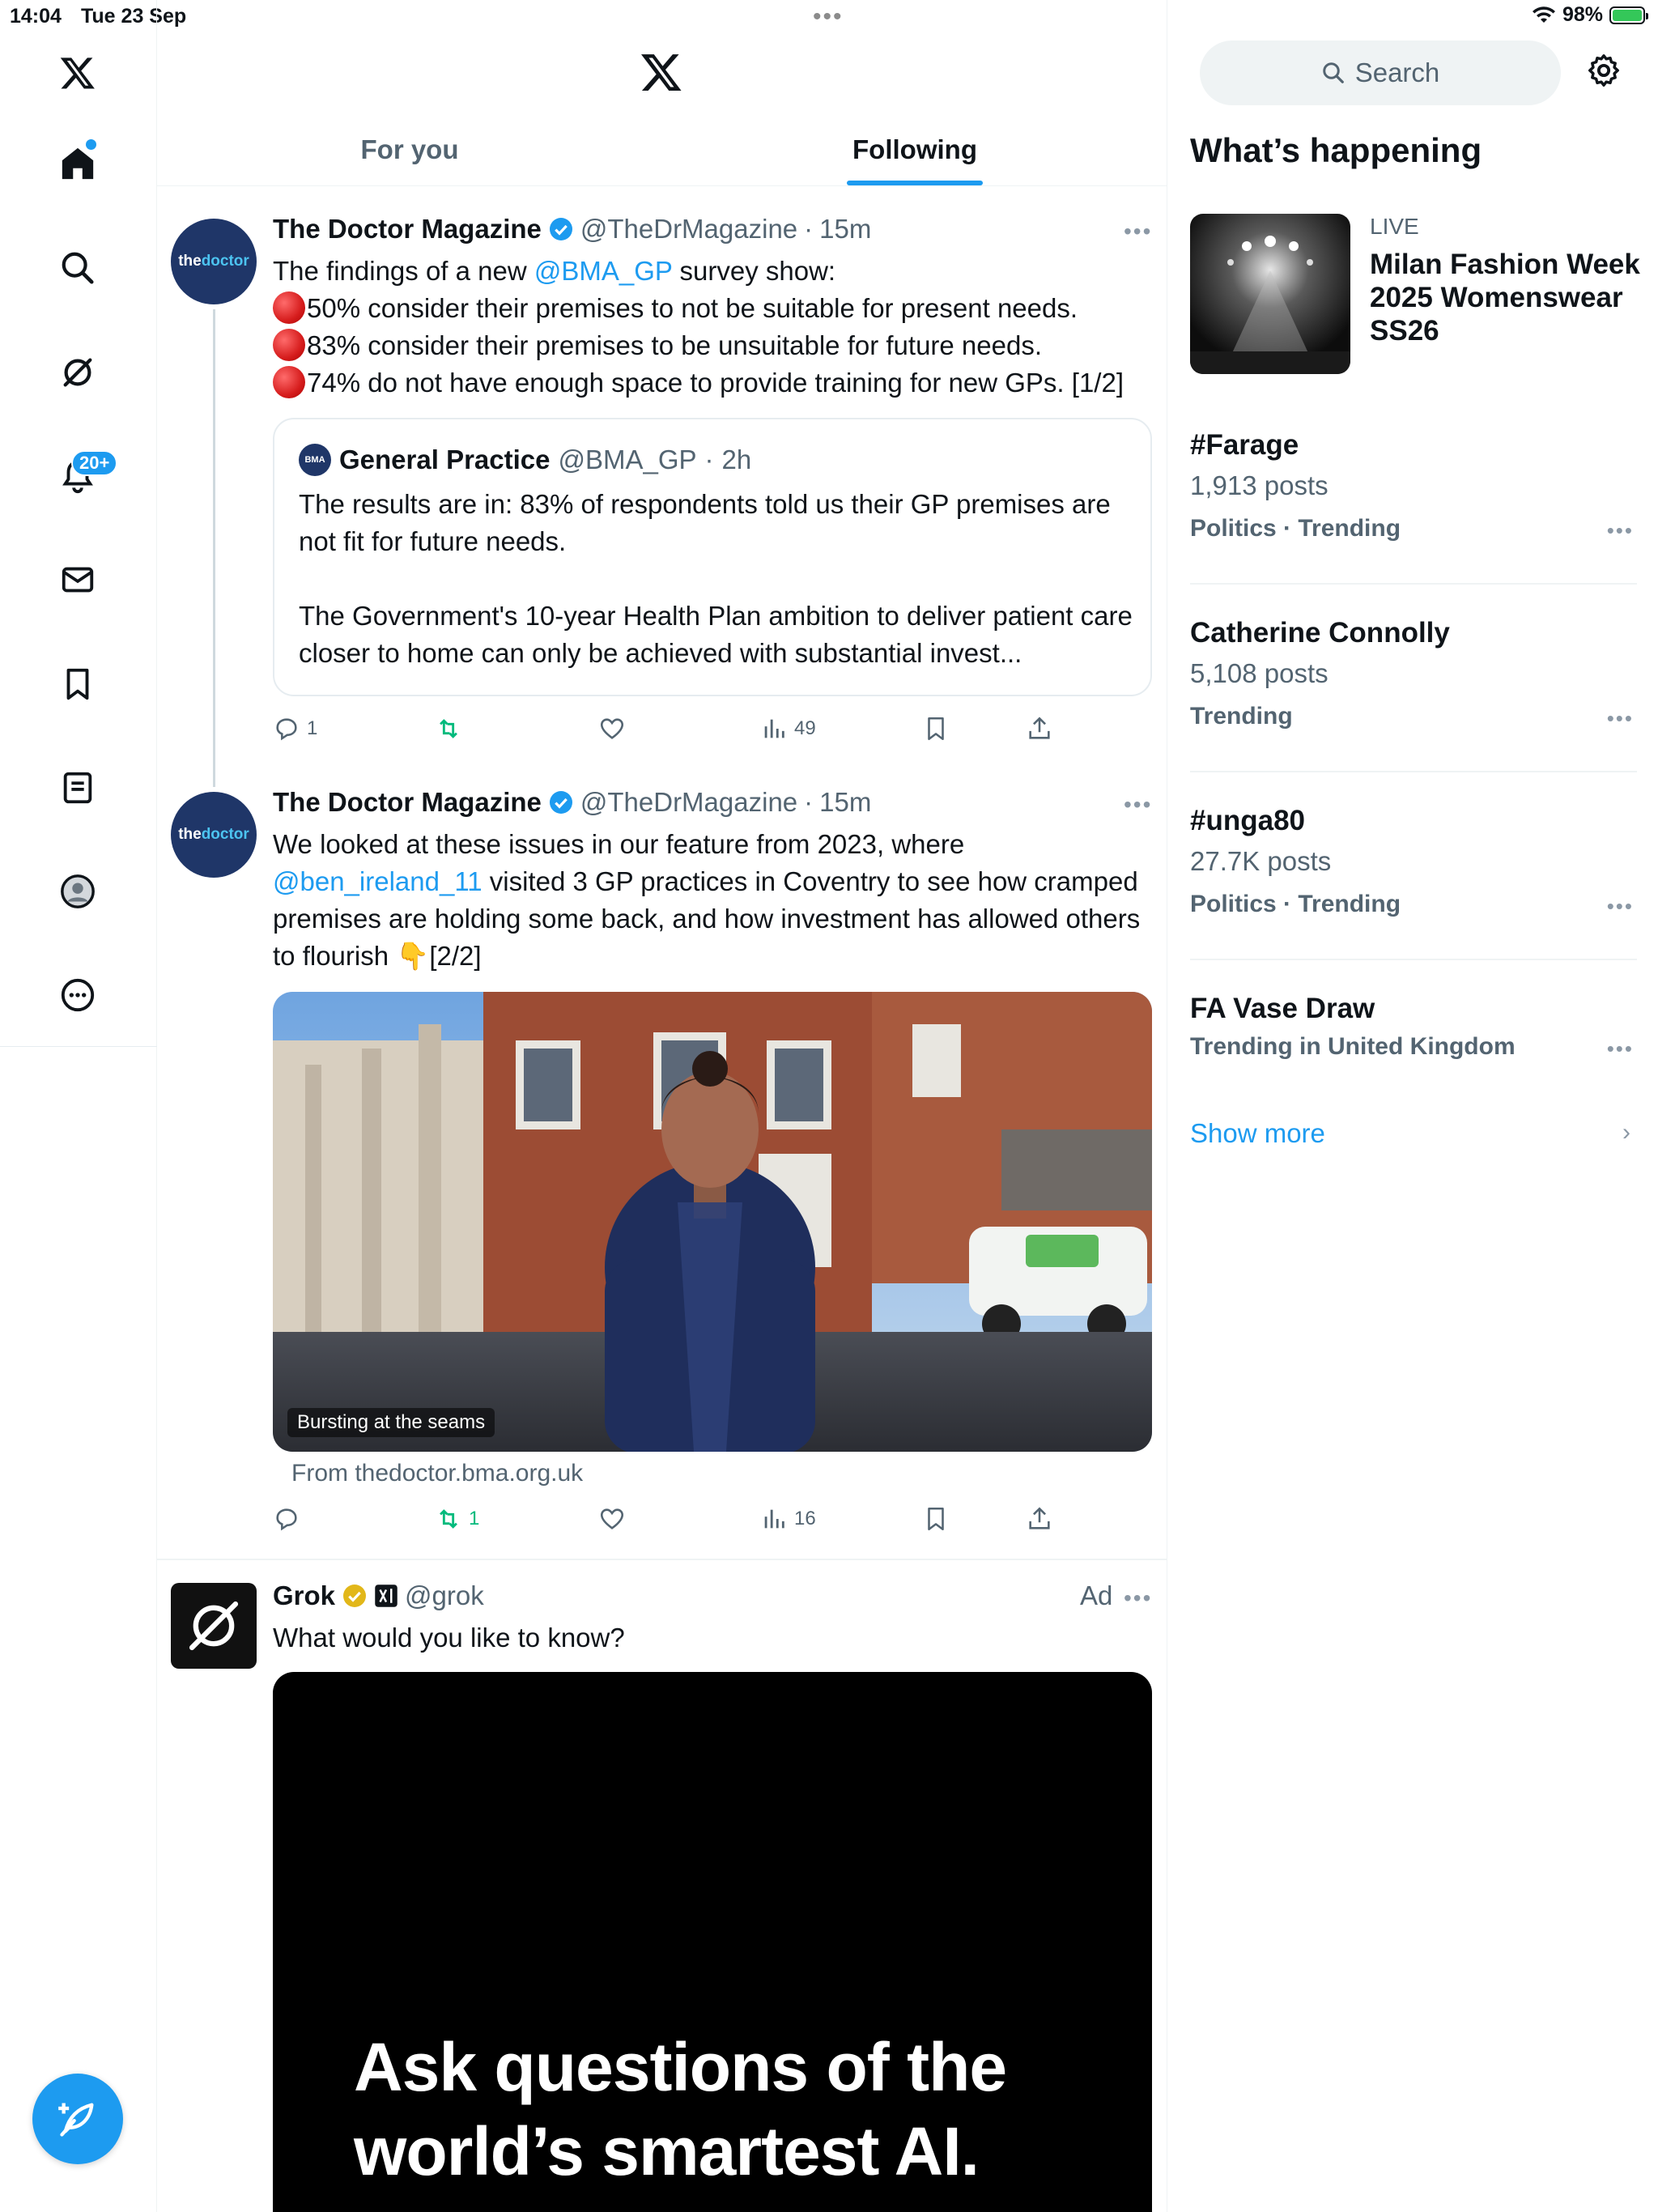  What do you see at coordinates (78, 788) in the screenshot?
I see `lists-icon` at bounding box center [78, 788].